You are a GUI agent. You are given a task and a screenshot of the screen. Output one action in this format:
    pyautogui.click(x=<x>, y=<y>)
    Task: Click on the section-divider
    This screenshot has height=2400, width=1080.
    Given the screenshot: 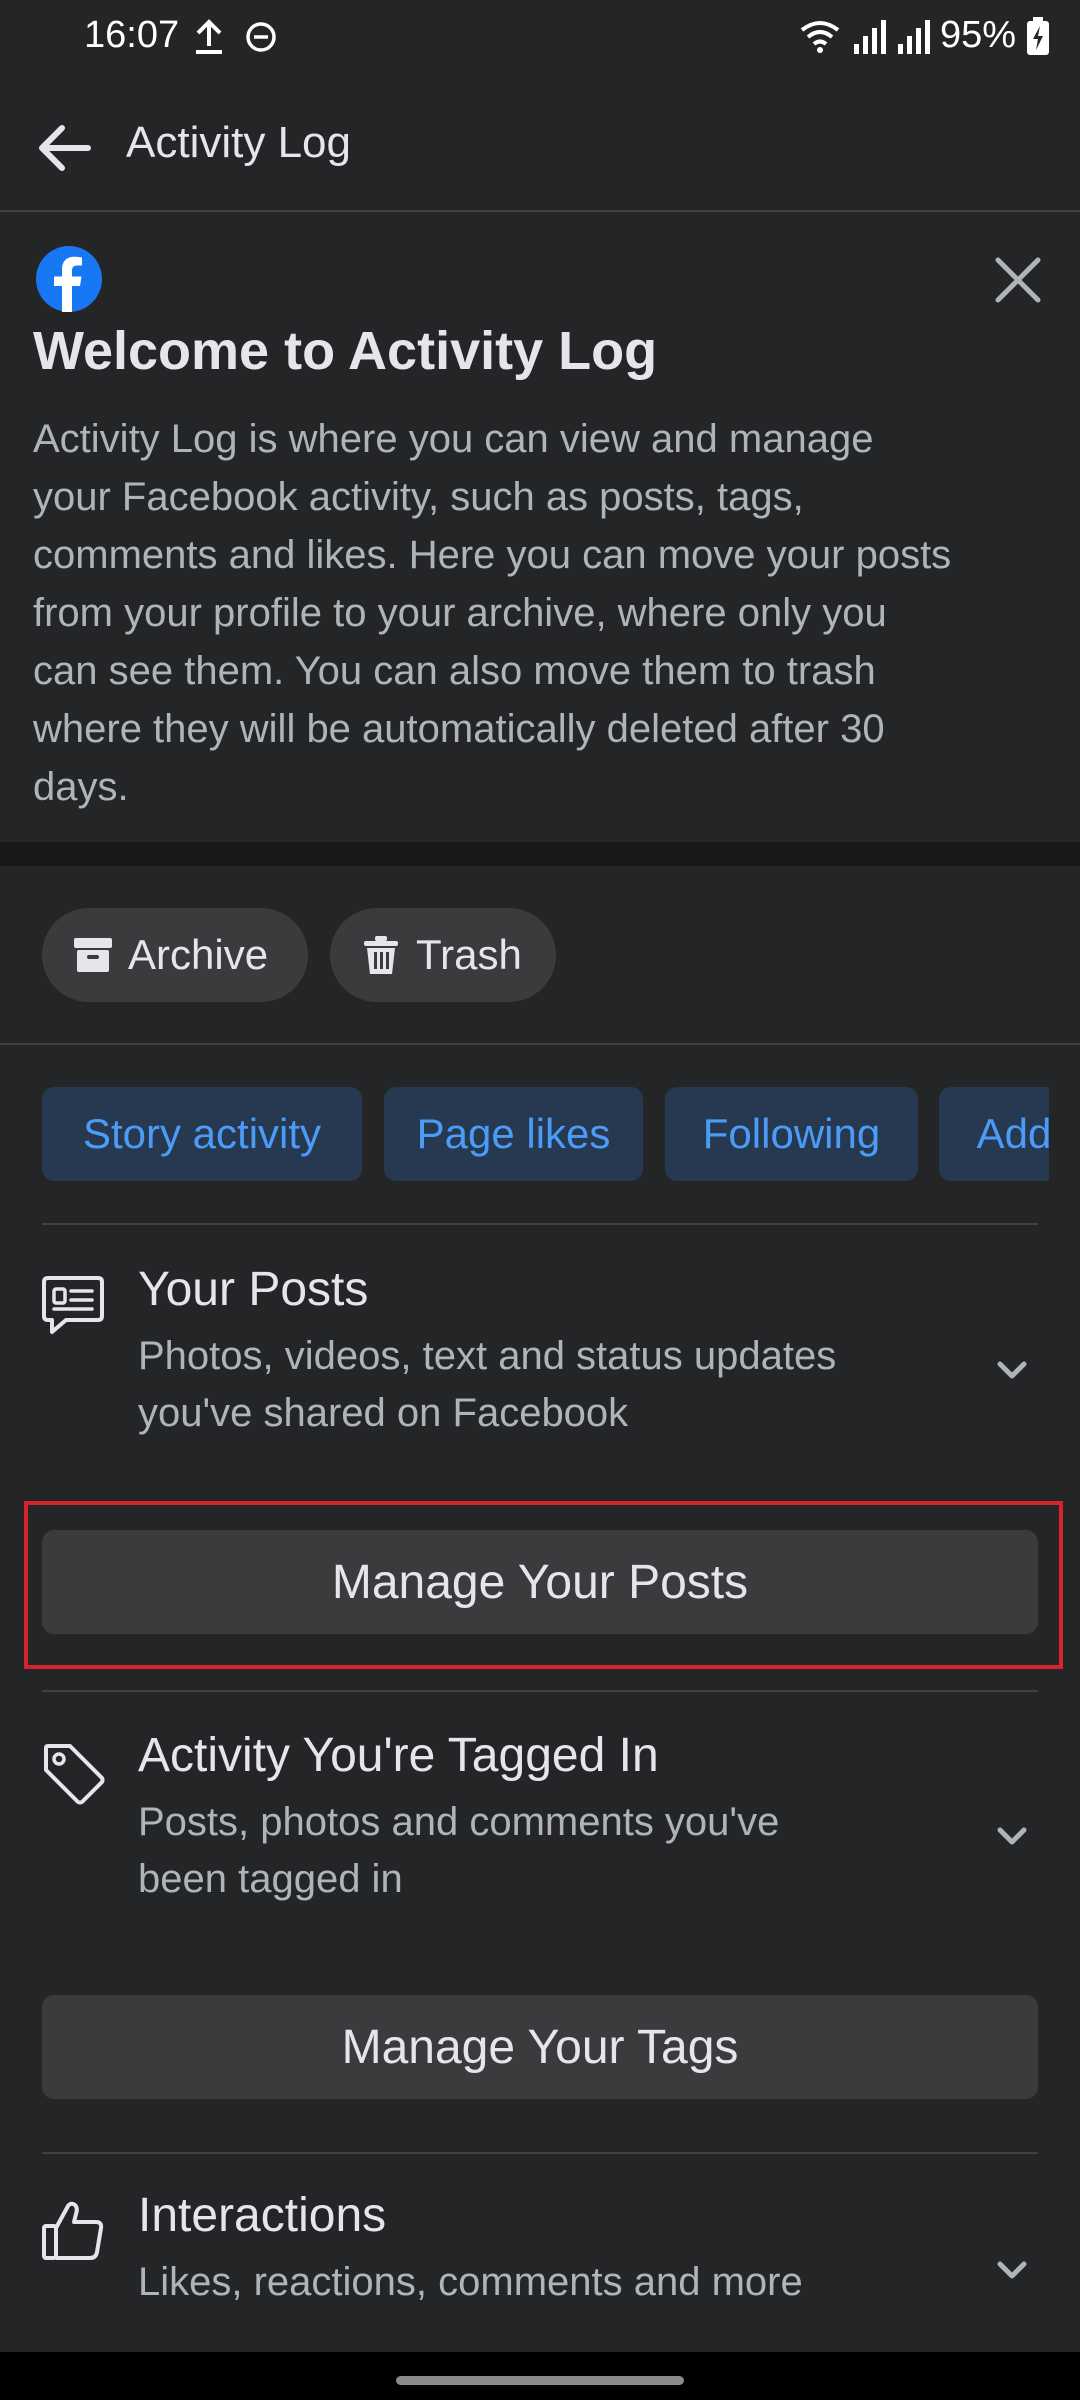 What is the action you would take?
    pyautogui.click(x=540, y=854)
    